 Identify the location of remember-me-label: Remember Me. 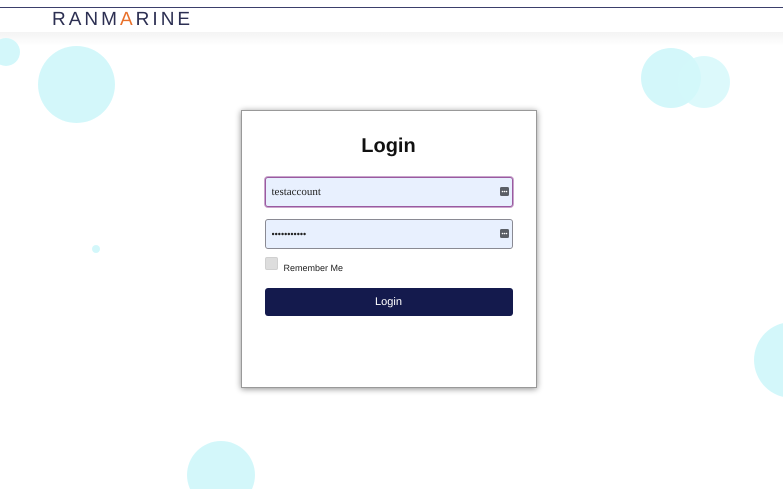
(314, 268).